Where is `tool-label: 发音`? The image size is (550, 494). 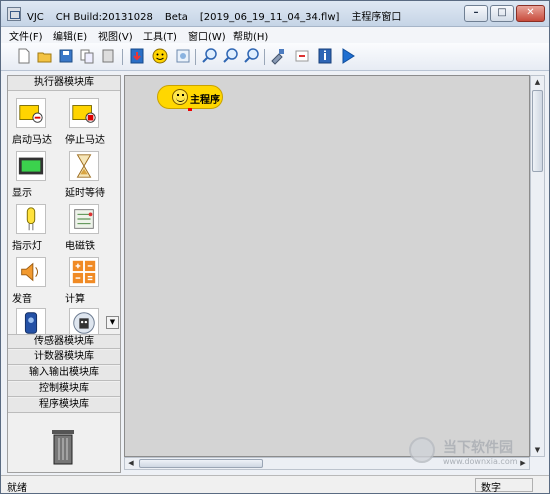
tool-label: 发音 is located at coordinates (22, 299).